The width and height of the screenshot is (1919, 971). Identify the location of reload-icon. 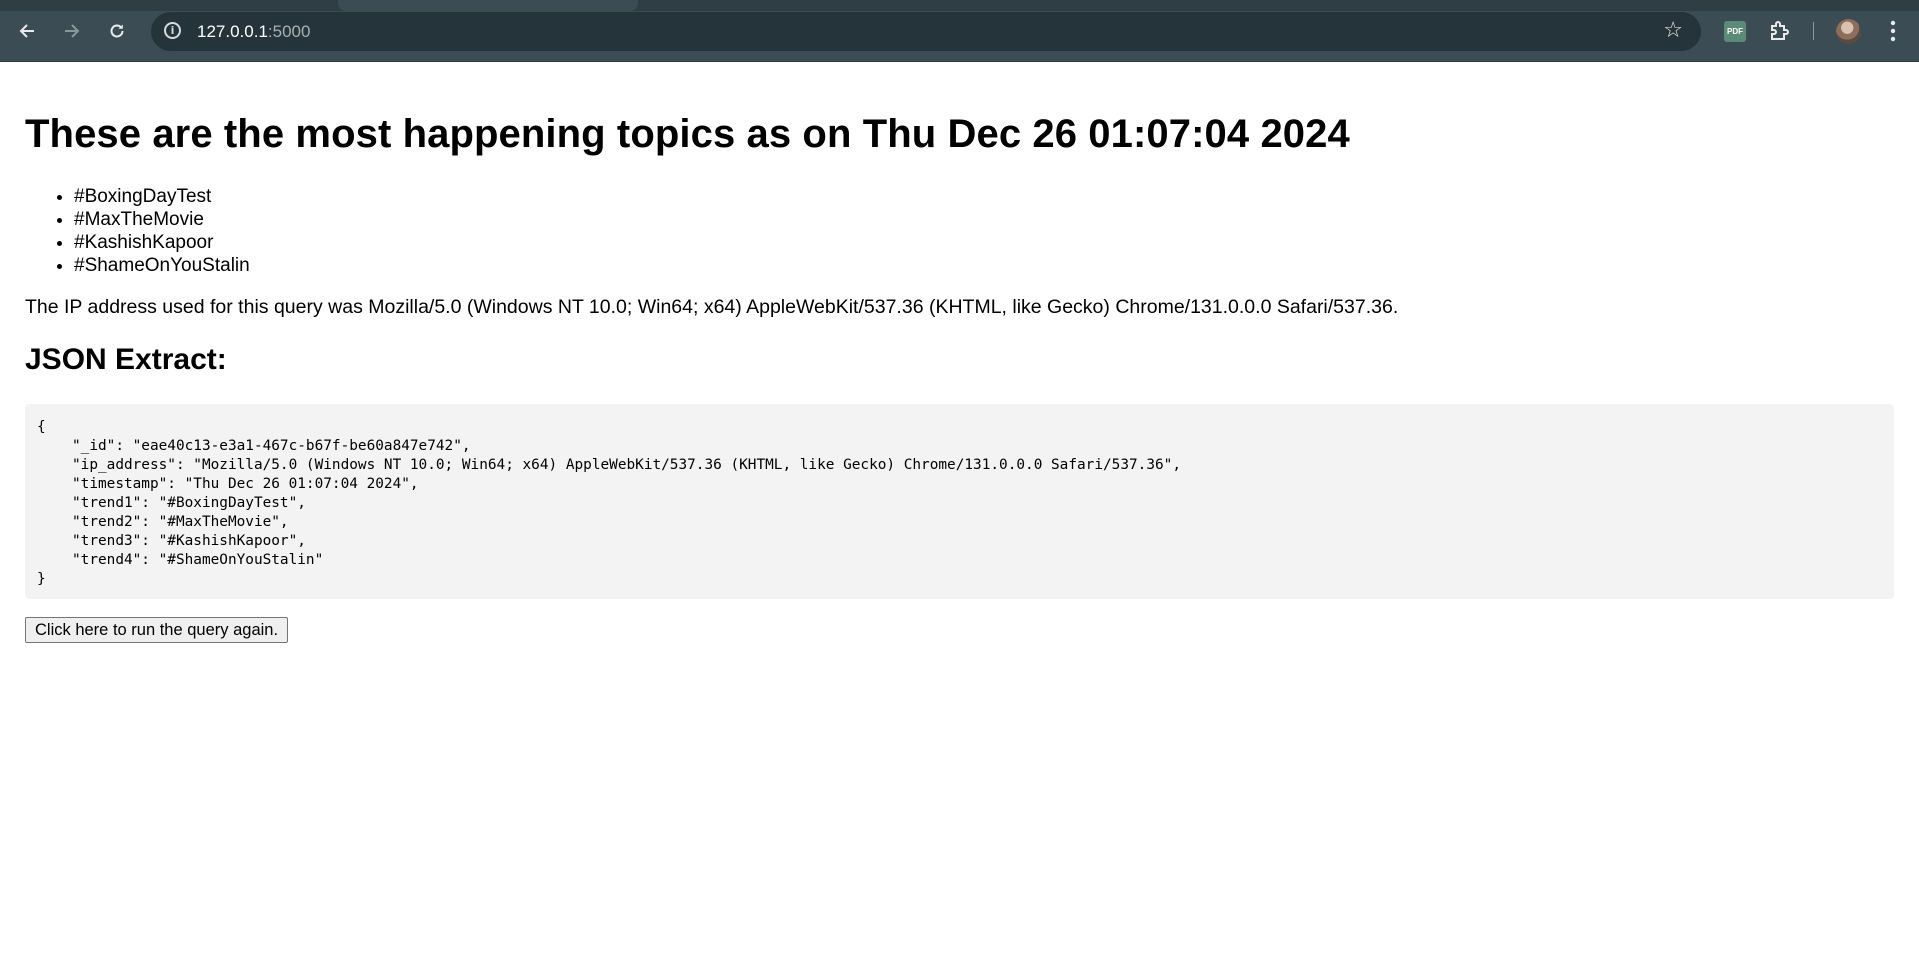
(117, 31).